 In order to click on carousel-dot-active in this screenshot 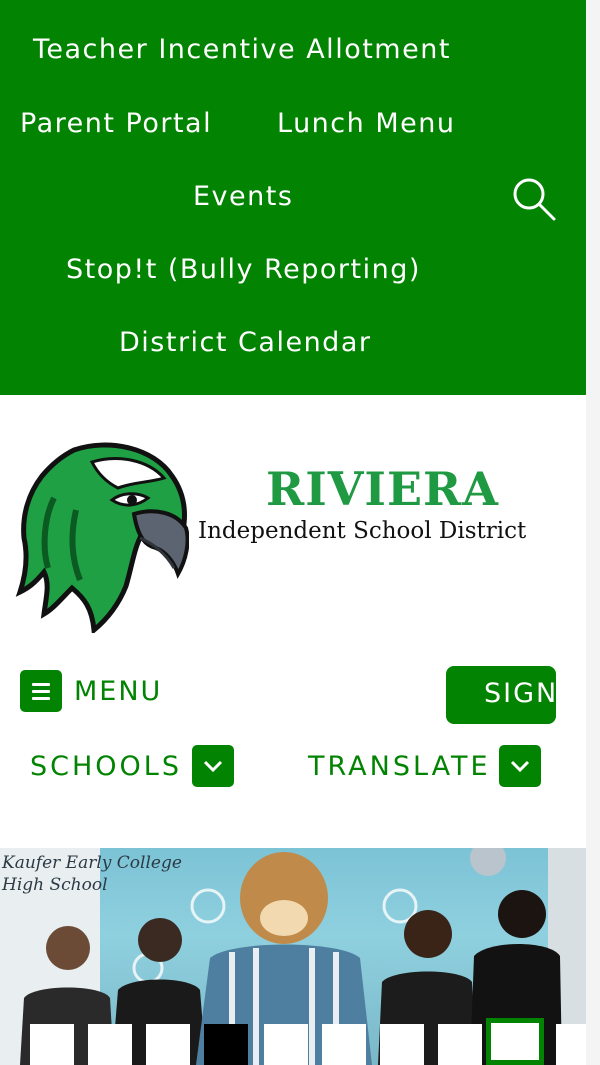, I will do `click(515, 1041)`.